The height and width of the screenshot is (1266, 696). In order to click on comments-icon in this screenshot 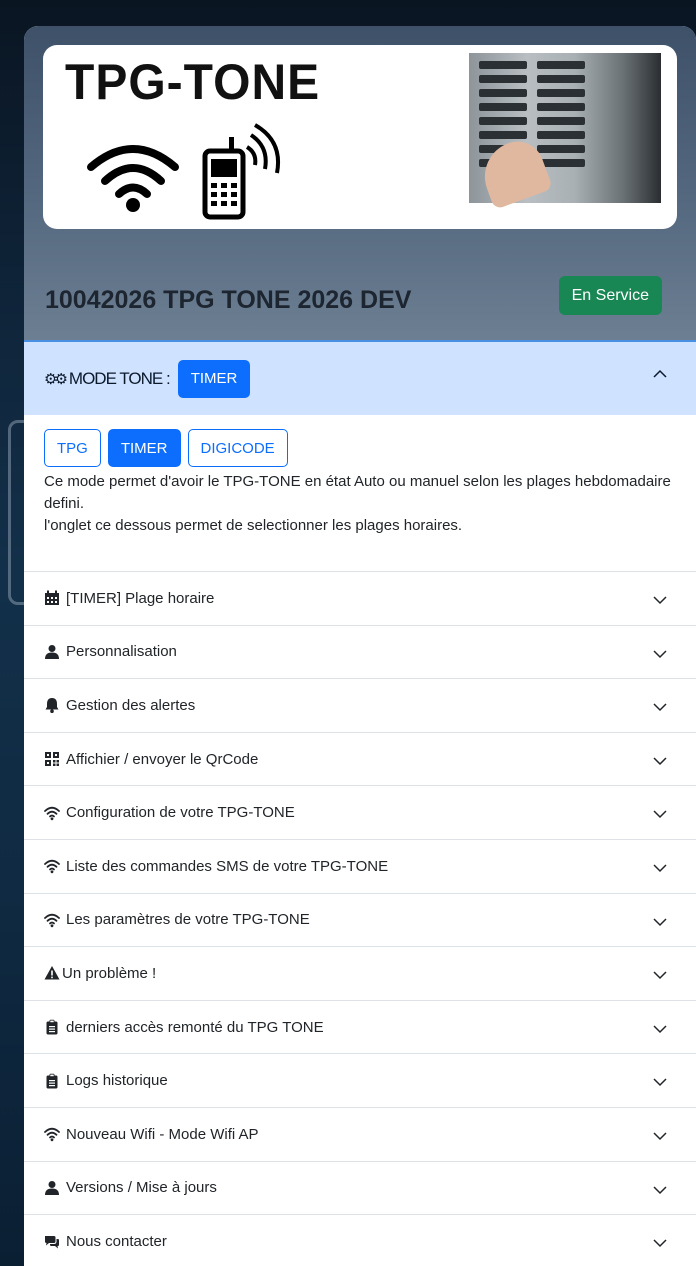, I will do `click(52, 1242)`.